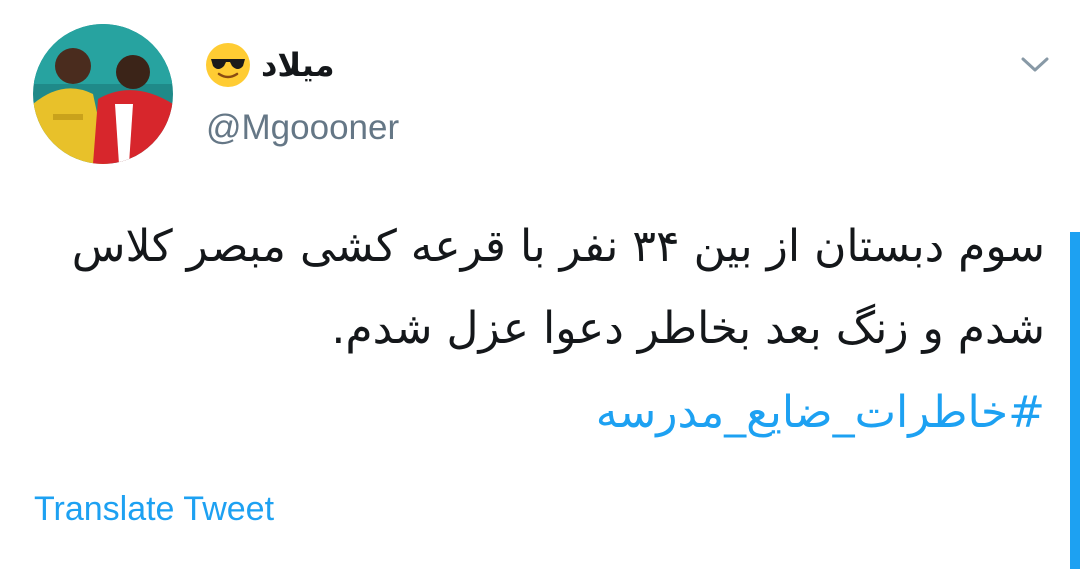  What do you see at coordinates (154, 509) in the screenshot?
I see `translate-tweet-link: Translate Tweet` at bounding box center [154, 509].